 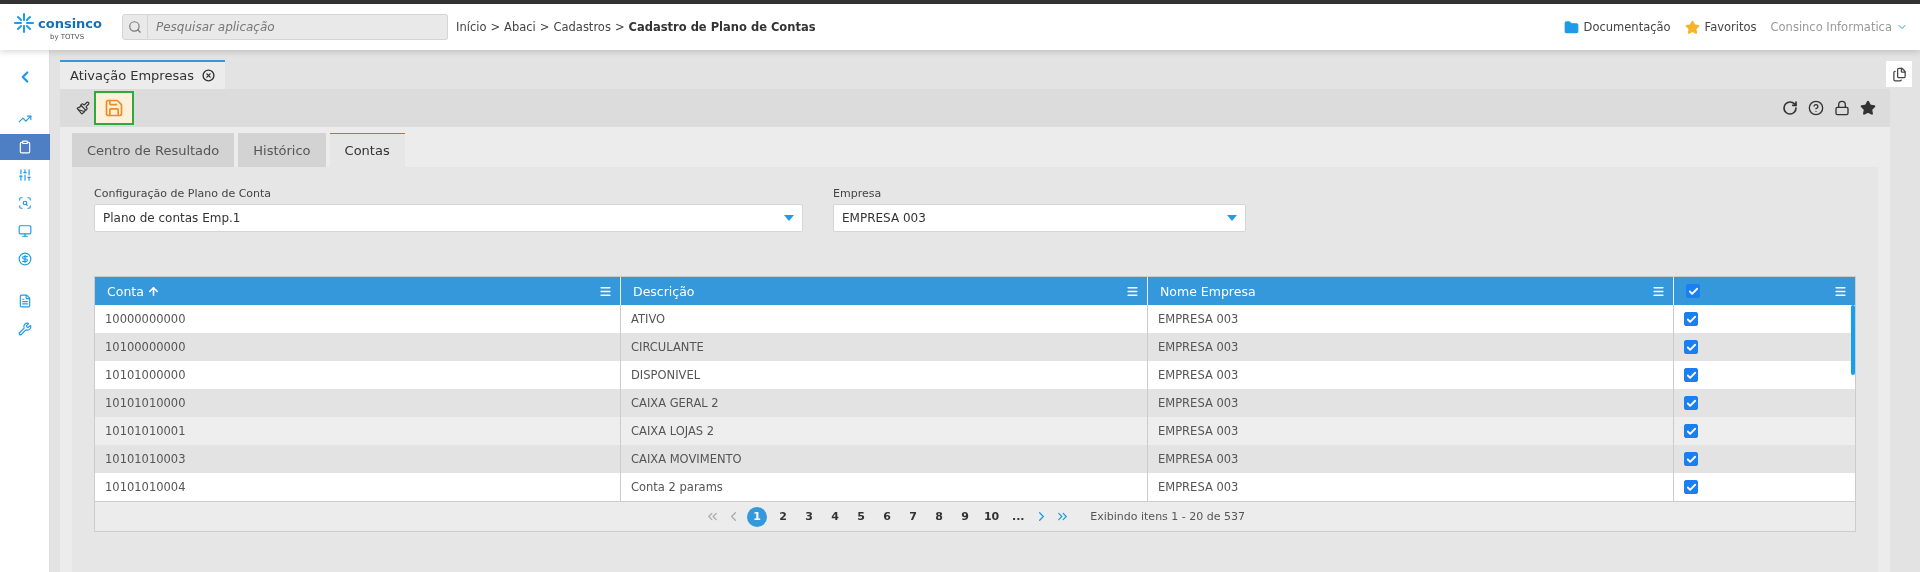 What do you see at coordinates (808, 516) in the screenshot?
I see `page-button: 3` at bounding box center [808, 516].